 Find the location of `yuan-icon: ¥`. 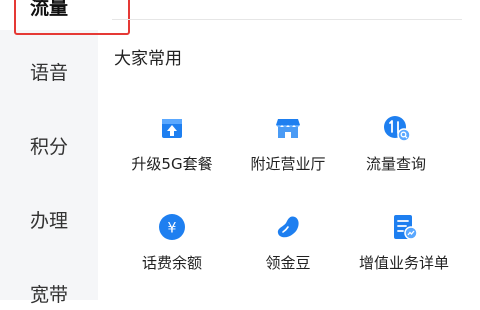

yuan-icon: ¥ is located at coordinates (172, 227).